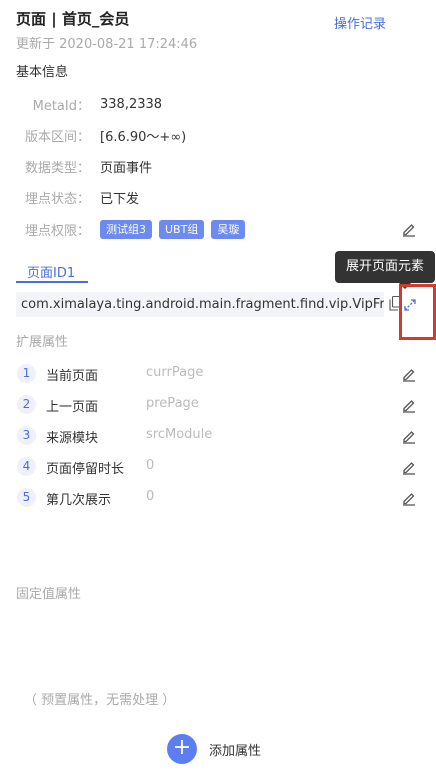 This screenshot has height=776, width=436. What do you see at coordinates (410, 304) in the screenshot?
I see `expand-icon` at bounding box center [410, 304].